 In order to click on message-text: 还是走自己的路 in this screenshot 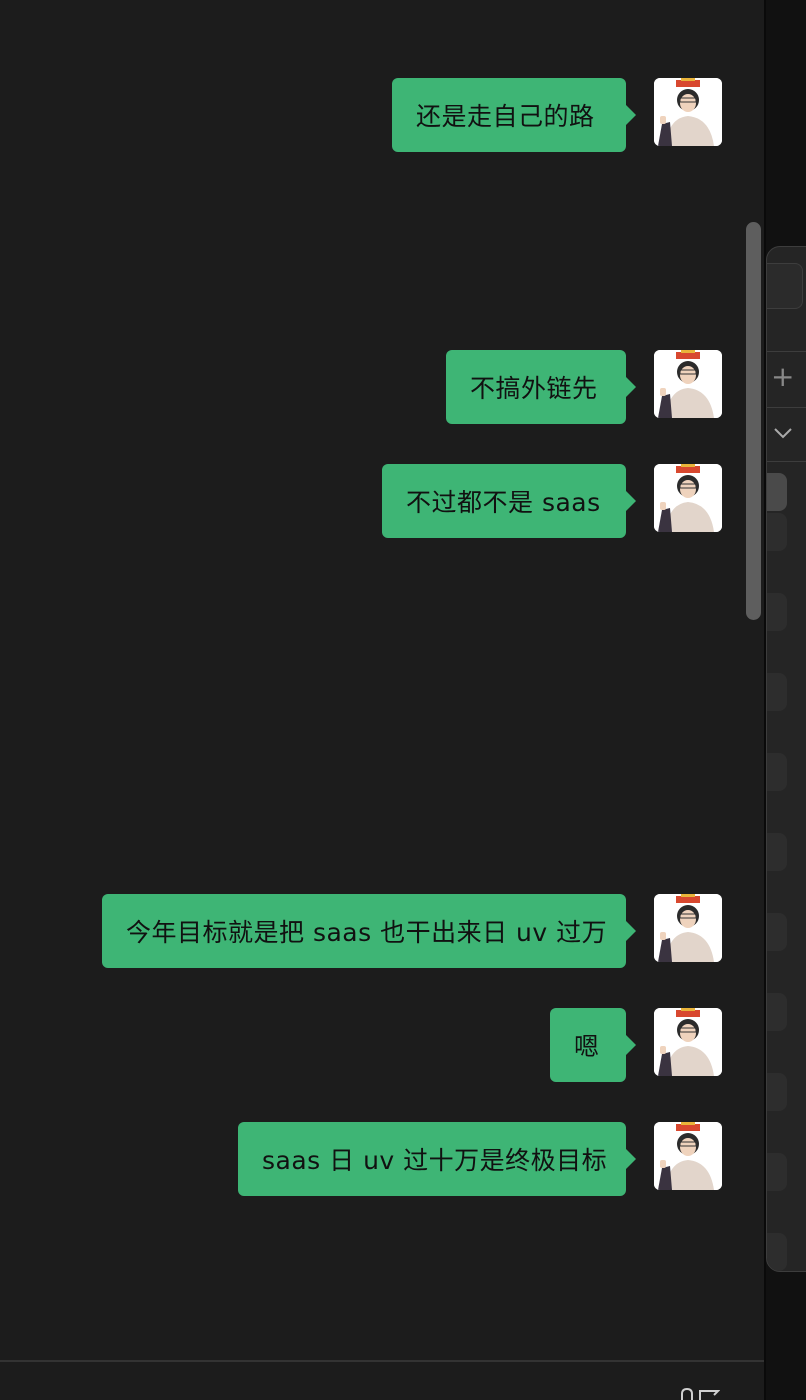, I will do `click(505, 116)`.